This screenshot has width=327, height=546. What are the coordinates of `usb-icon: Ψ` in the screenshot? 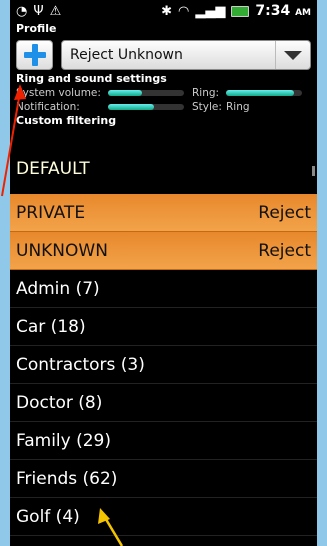 It's located at (38, 11).